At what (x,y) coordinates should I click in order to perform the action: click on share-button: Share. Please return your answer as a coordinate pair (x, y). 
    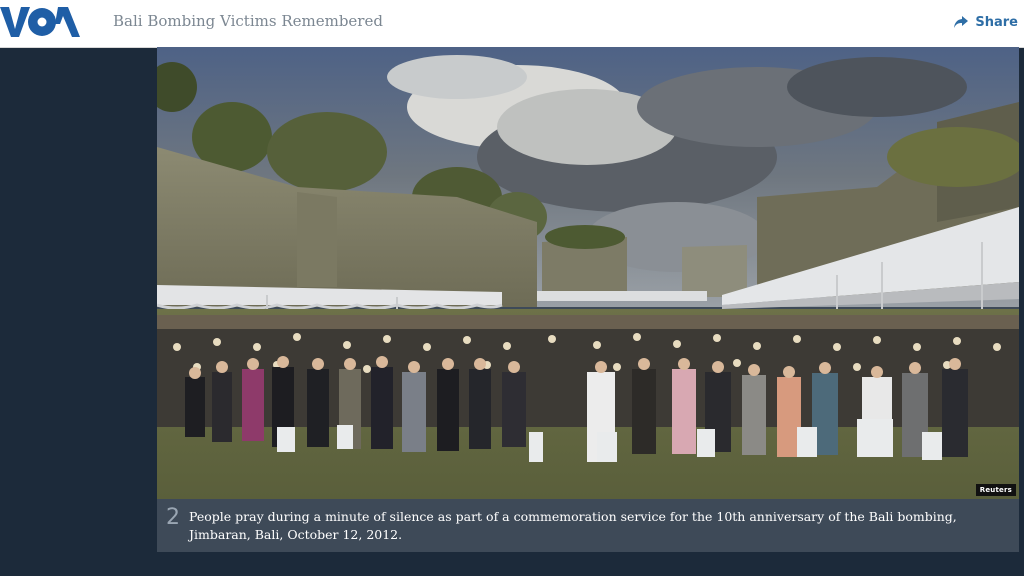
    Looking at the image, I should click on (985, 22).